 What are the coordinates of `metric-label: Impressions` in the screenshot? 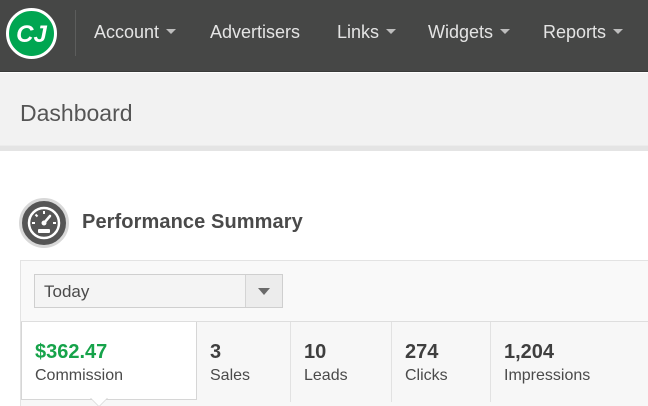 It's located at (547, 375).